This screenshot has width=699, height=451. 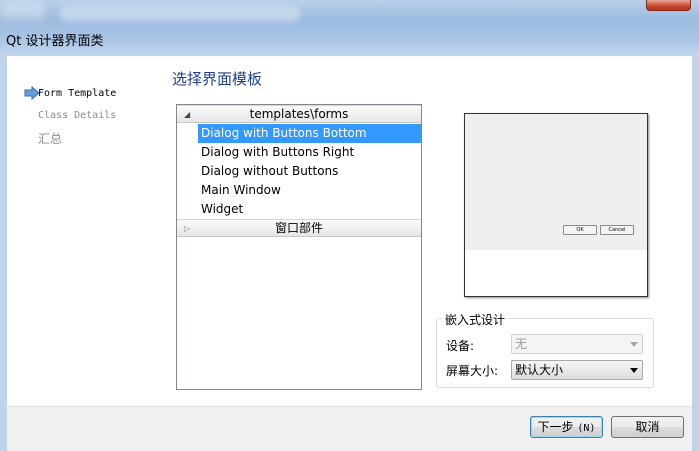 What do you see at coordinates (539, 370) in the screenshot?
I see `screen-size-value: 默认大小` at bounding box center [539, 370].